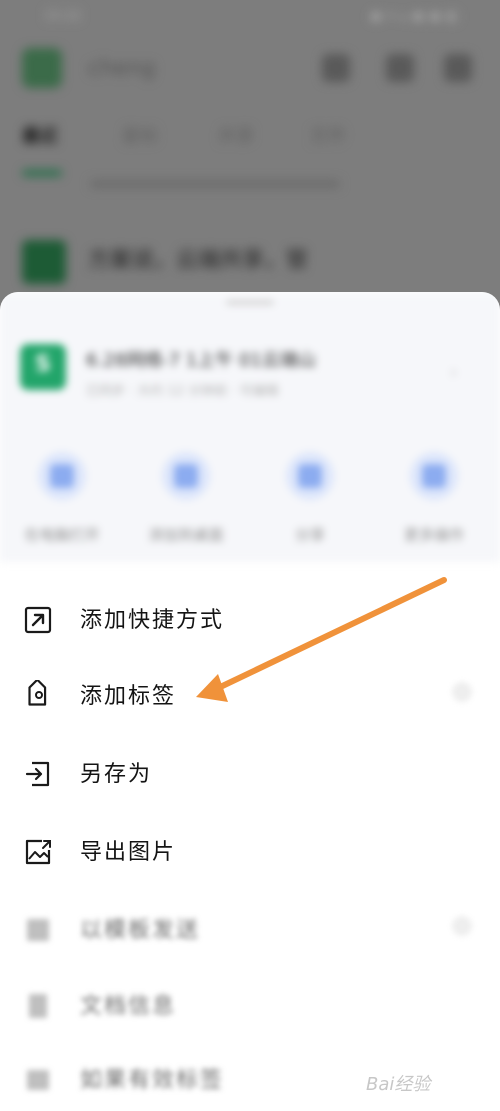 The width and height of the screenshot is (500, 1111). Describe the element at coordinates (152, 620) in the screenshot. I see `menu-item-label: 添加快捷方式` at that location.